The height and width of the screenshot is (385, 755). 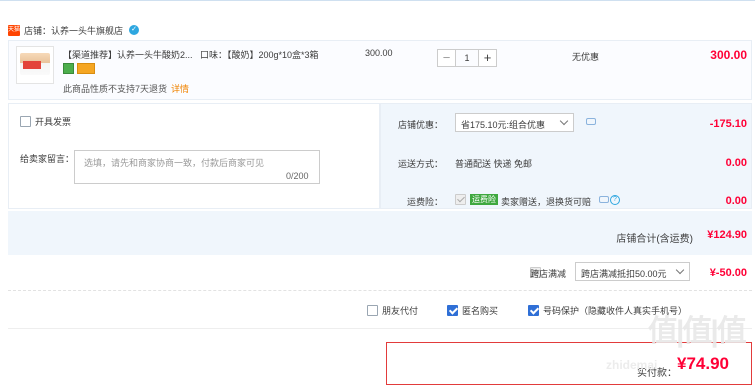 I want to click on shipping-mode: 普通配送 快递 免邮, so click(x=494, y=164).